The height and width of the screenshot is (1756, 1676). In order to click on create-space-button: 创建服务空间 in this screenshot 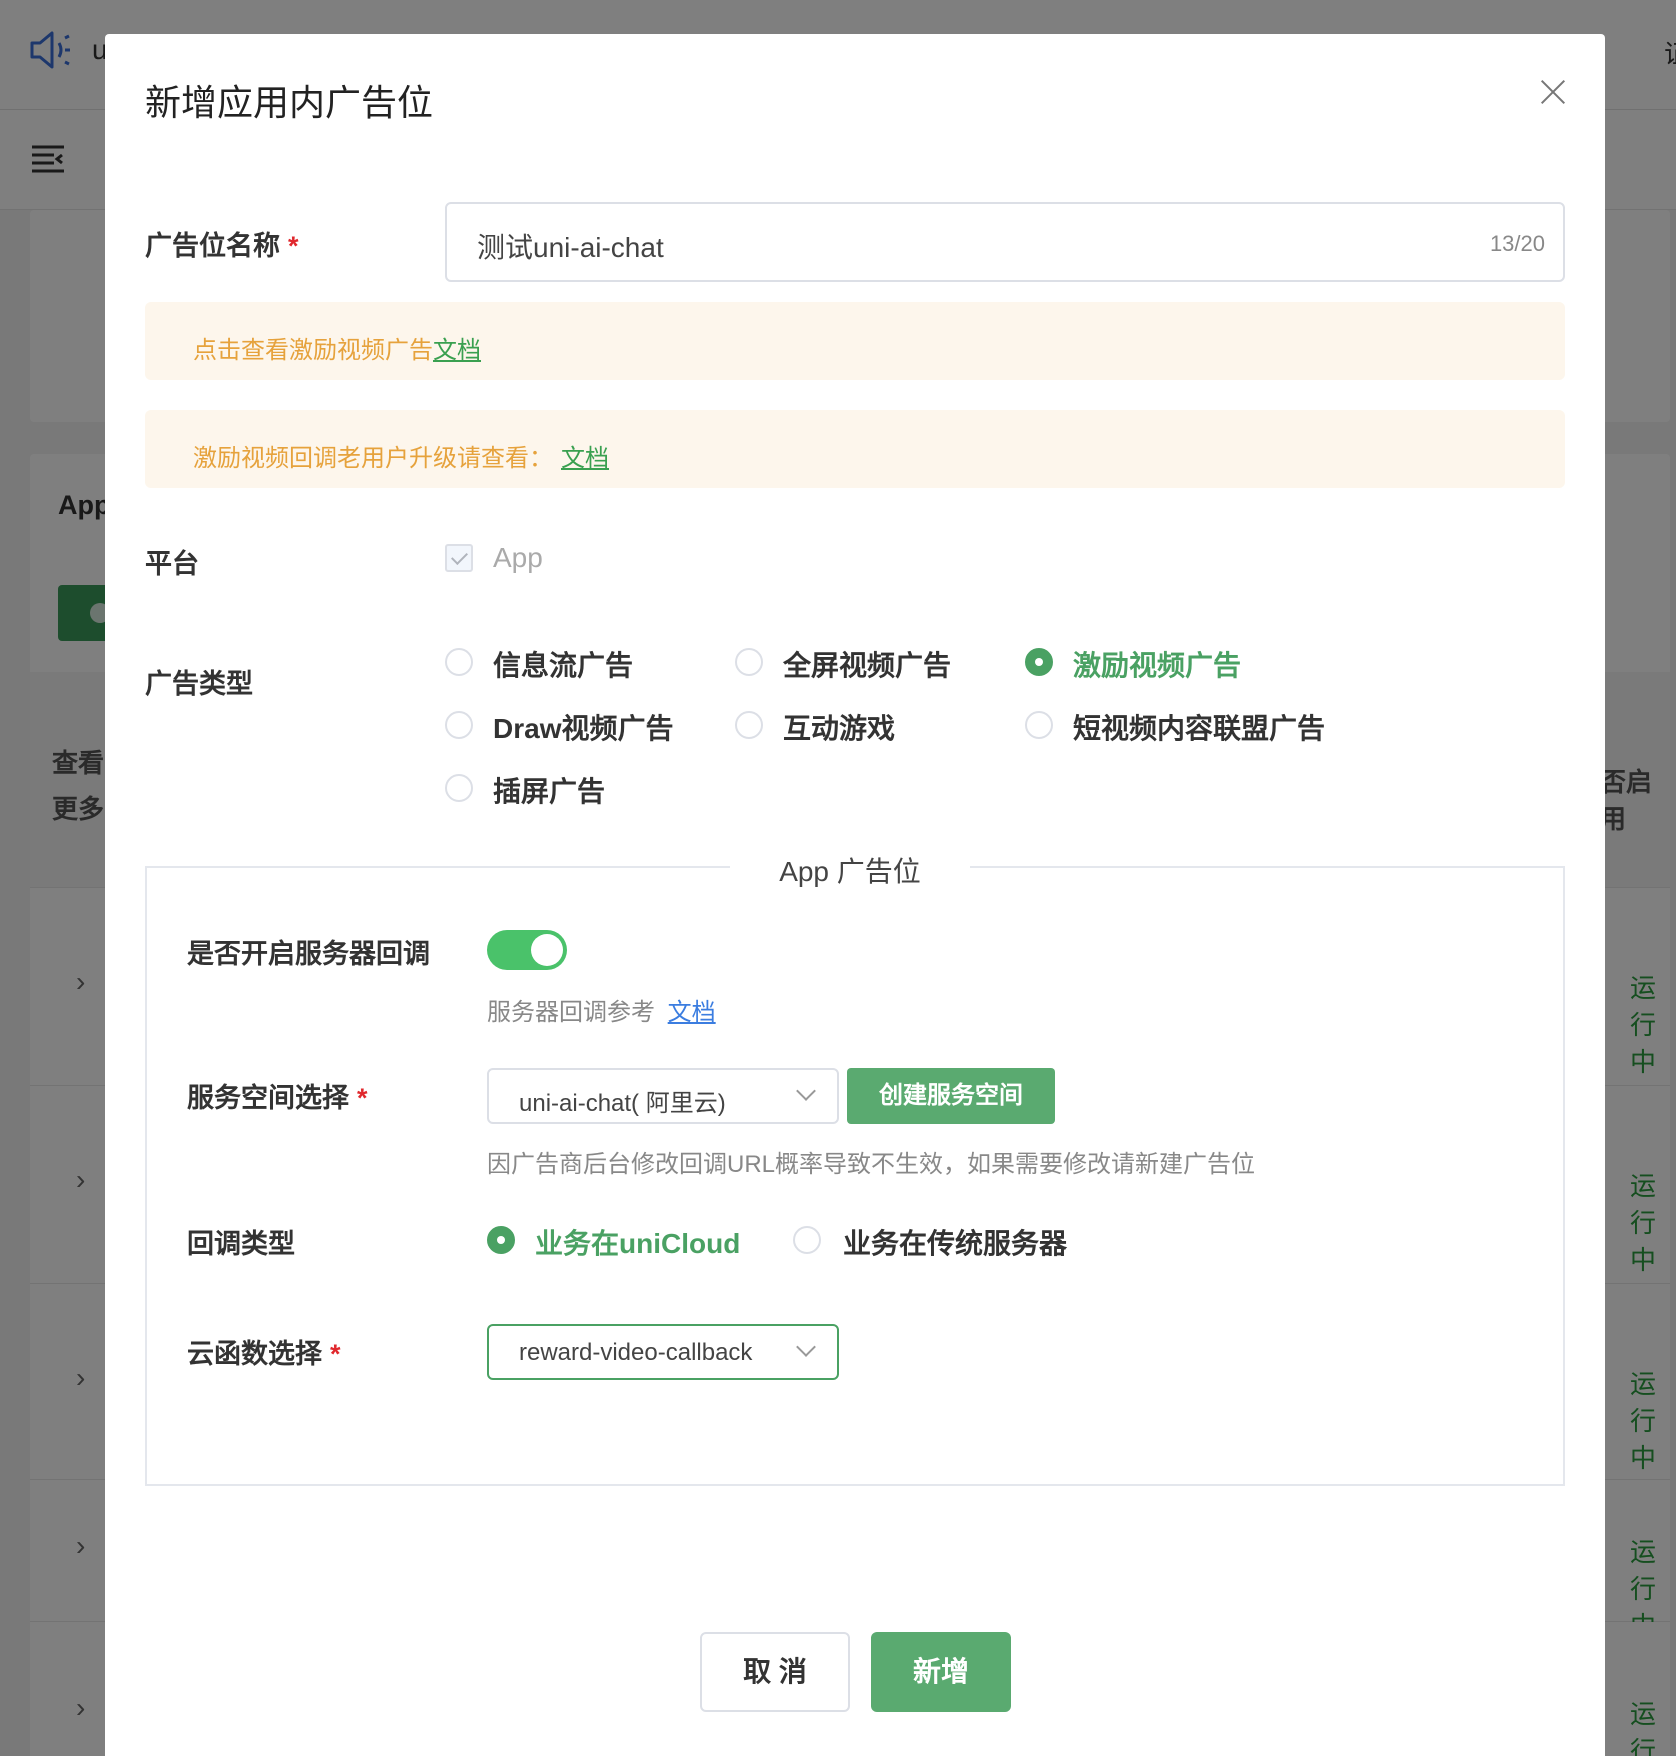, I will do `click(951, 1096)`.